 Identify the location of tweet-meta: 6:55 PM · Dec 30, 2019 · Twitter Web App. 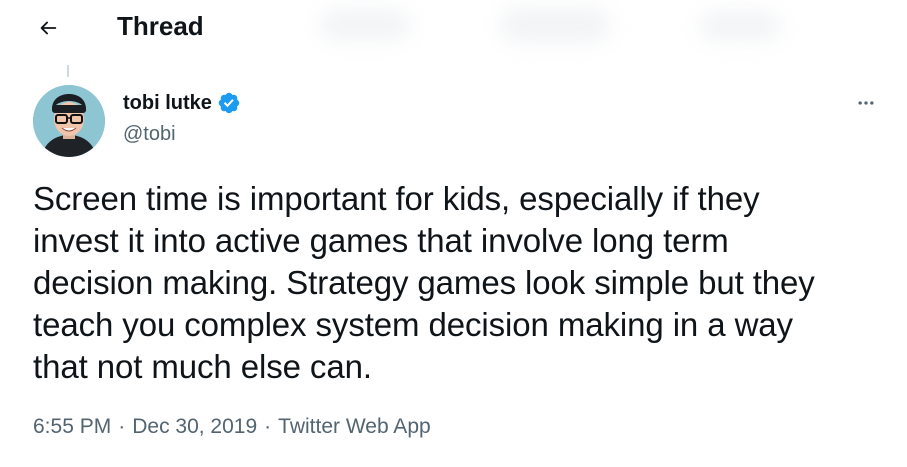
(232, 427).